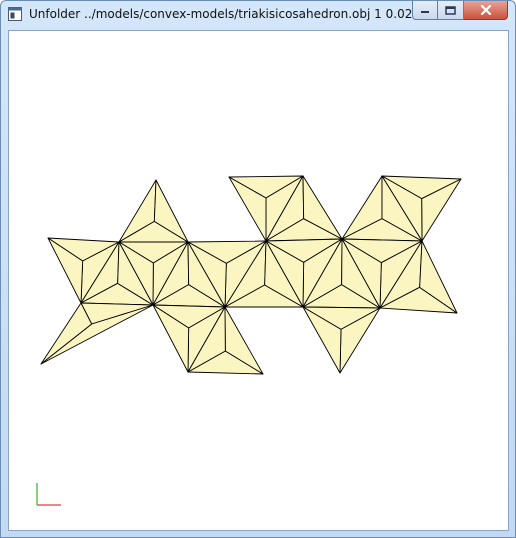  I want to click on app-icon, so click(15, 14).